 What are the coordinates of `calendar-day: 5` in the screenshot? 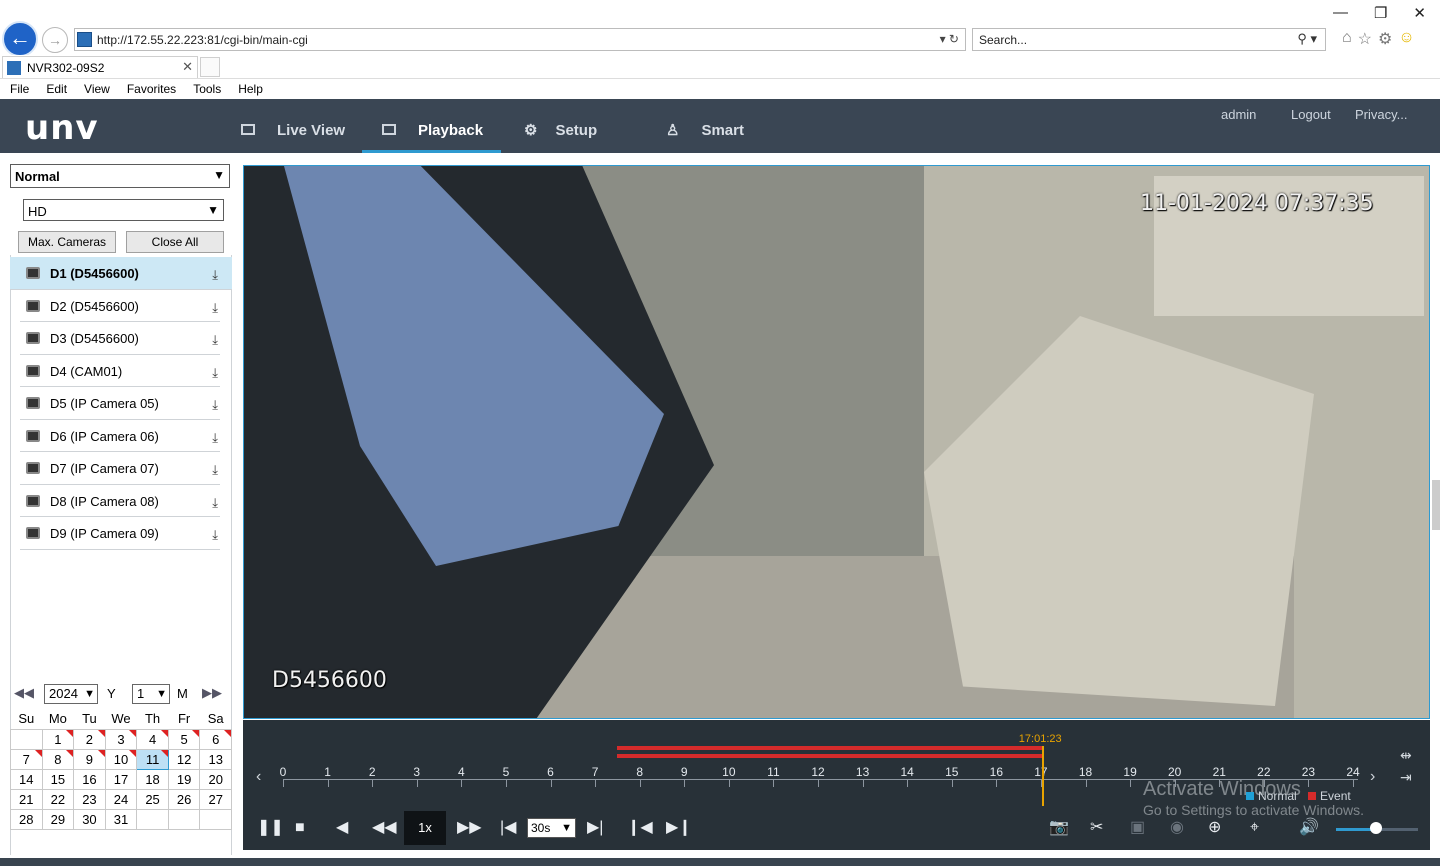 It's located at (184, 739).